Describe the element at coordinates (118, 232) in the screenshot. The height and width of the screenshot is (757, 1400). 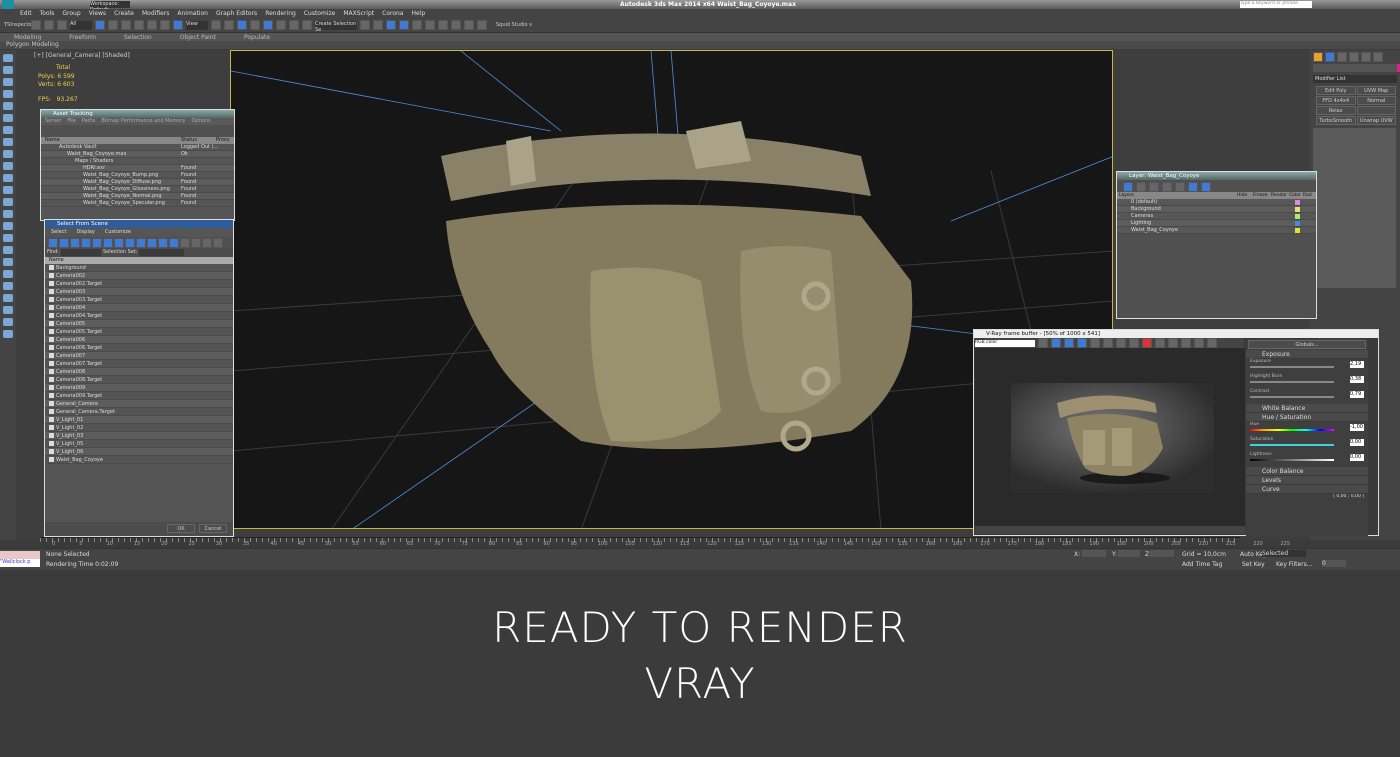
I see `select-menu-item: Customize` at that location.